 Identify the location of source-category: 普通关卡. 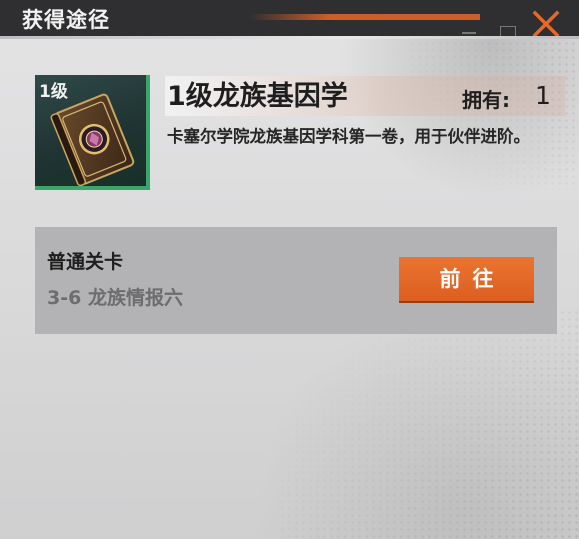
(85, 262).